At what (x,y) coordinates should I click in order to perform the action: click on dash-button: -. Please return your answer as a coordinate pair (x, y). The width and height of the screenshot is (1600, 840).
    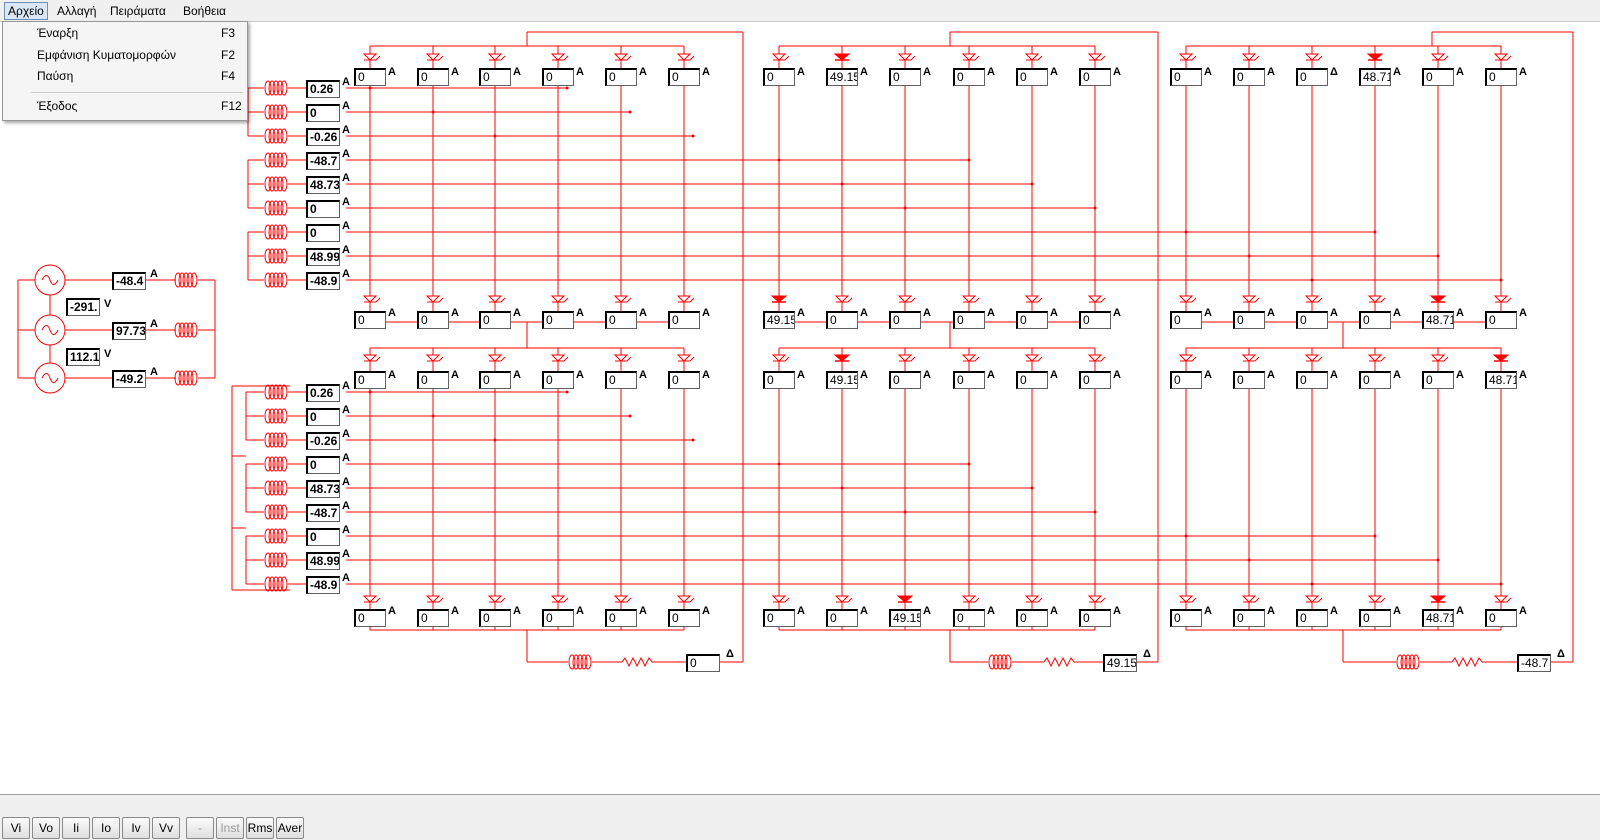
    Looking at the image, I should click on (200, 828).